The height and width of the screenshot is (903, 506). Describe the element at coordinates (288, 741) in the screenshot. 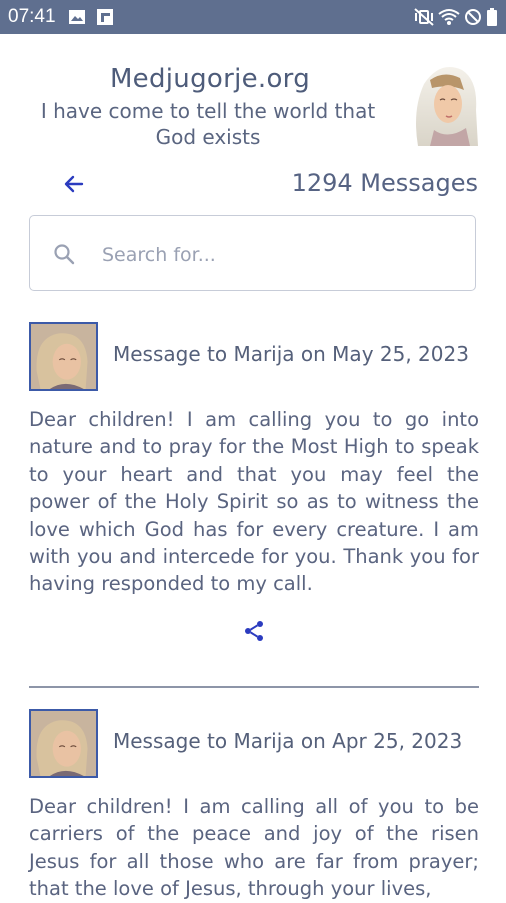

I see `message-title: Message to Marija on Apr 25, 2023` at that location.